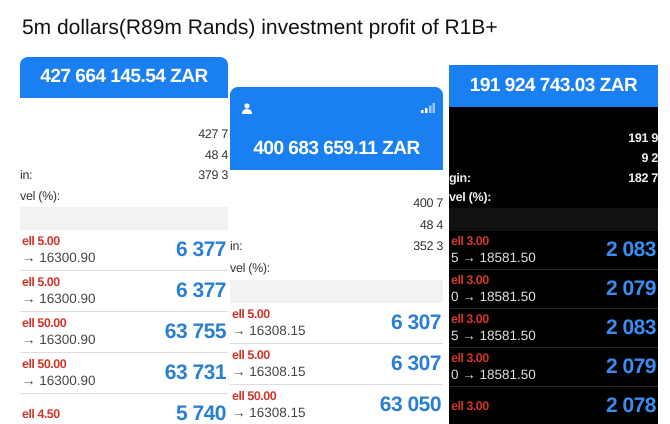 The image size is (670, 424). What do you see at coordinates (195, 373) in the screenshot?
I see `profit-value: 63 731` at bounding box center [195, 373].